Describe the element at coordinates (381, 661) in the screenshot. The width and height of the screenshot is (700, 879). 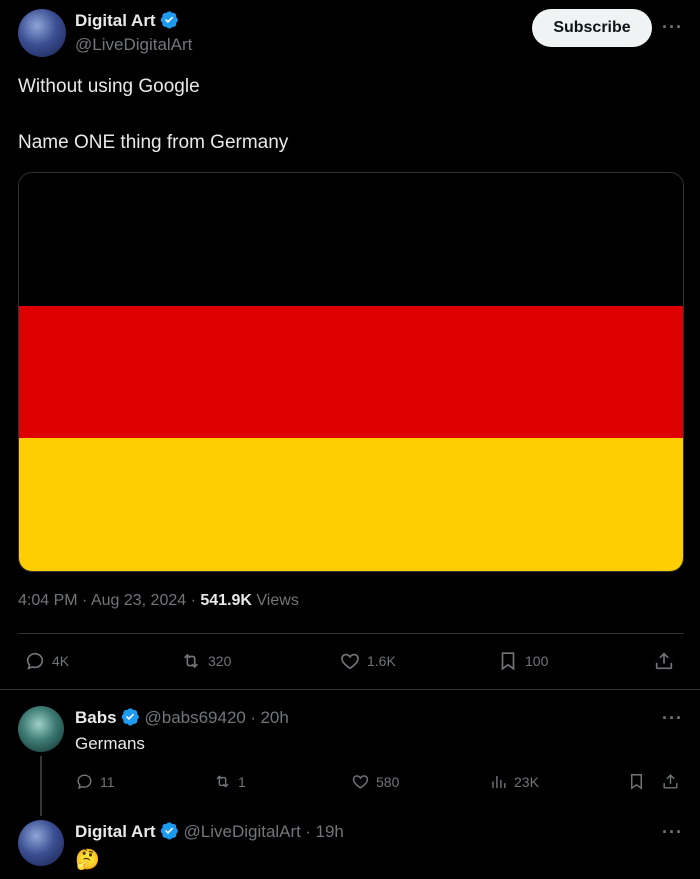
I see `like-count: 1.6K` at that location.